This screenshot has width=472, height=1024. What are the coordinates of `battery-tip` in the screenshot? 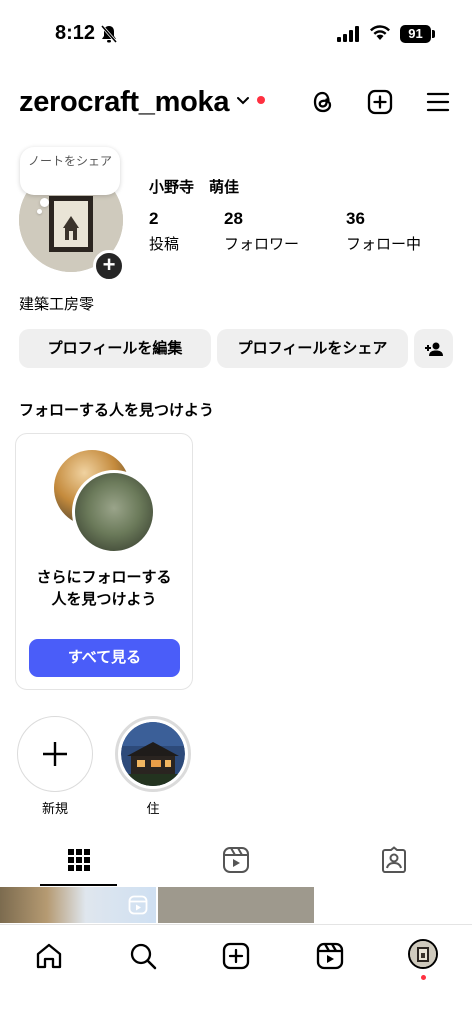 It's located at (433, 34).